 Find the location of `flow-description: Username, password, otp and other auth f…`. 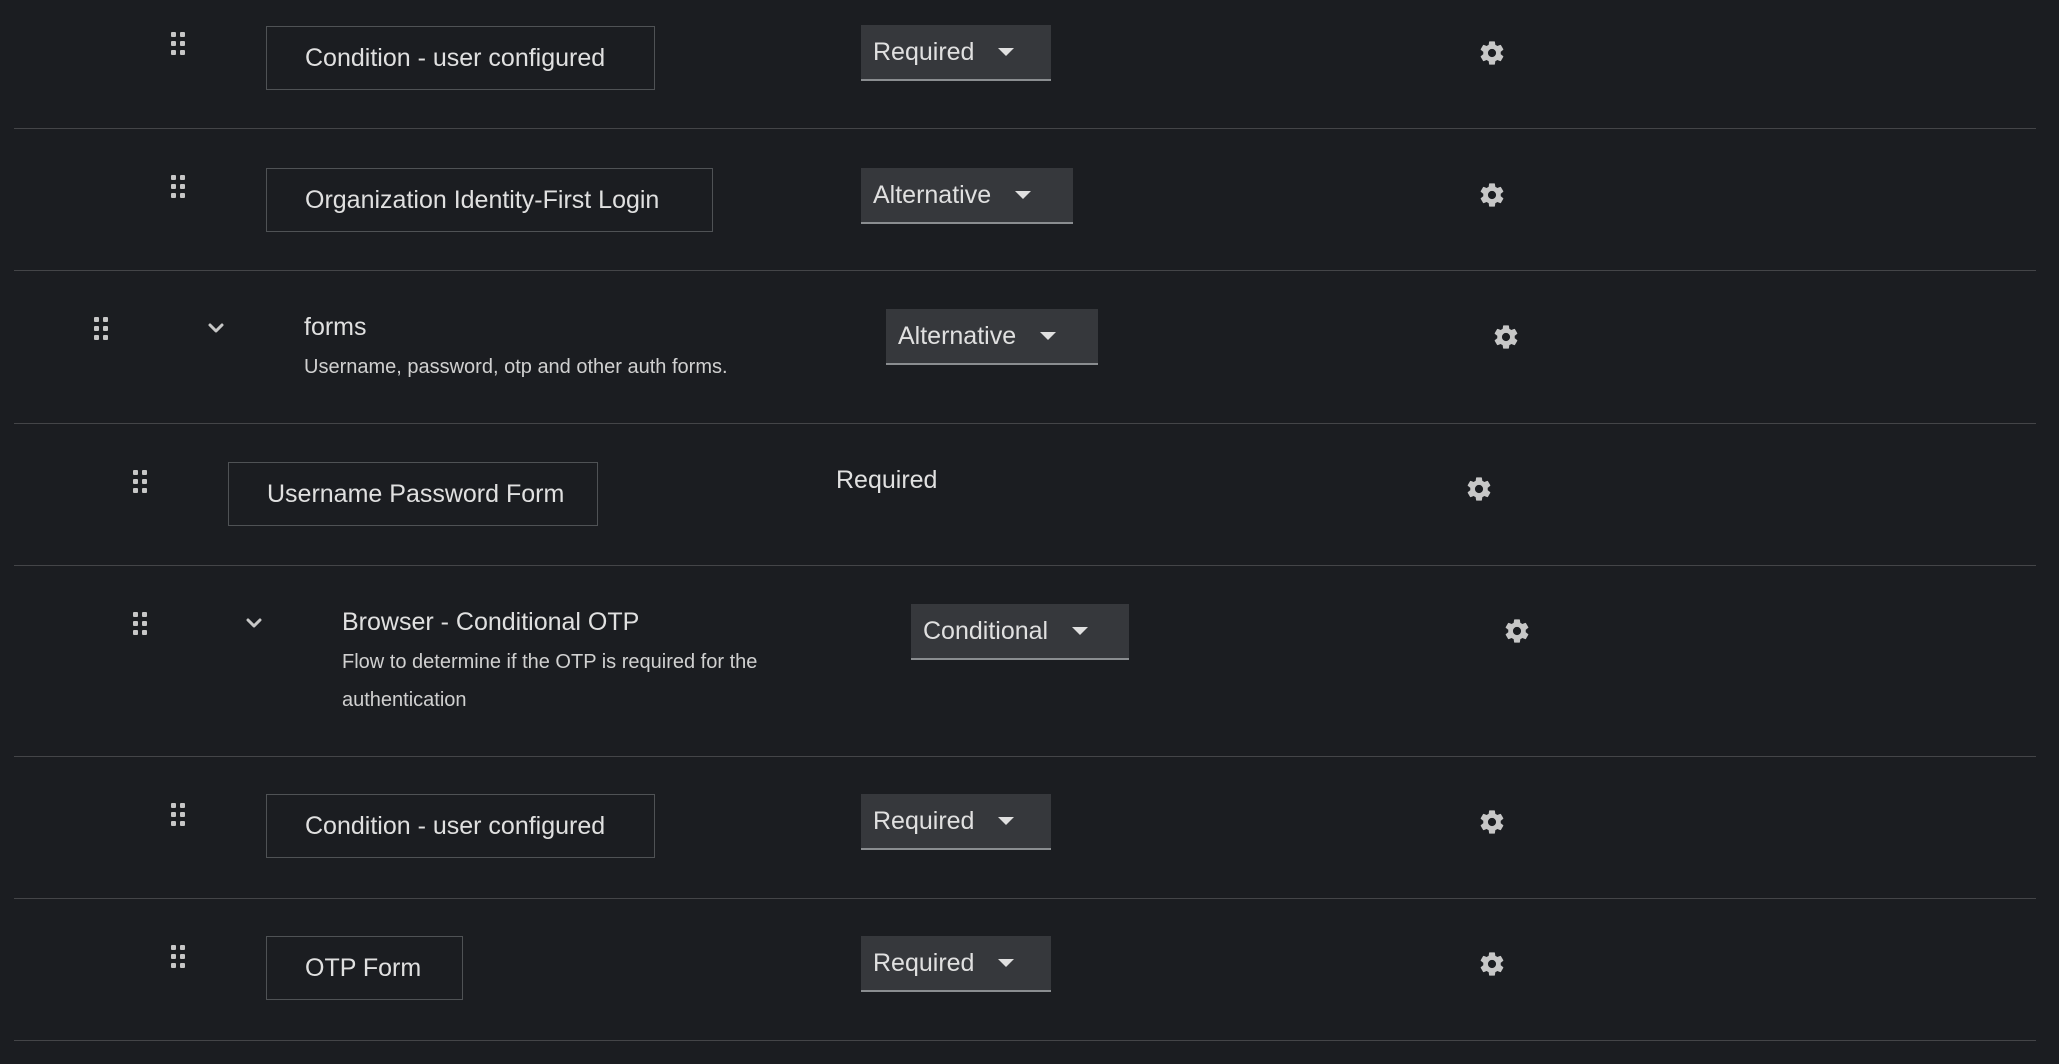

flow-description: Username, password, otp and other auth f… is located at coordinates (516, 367).